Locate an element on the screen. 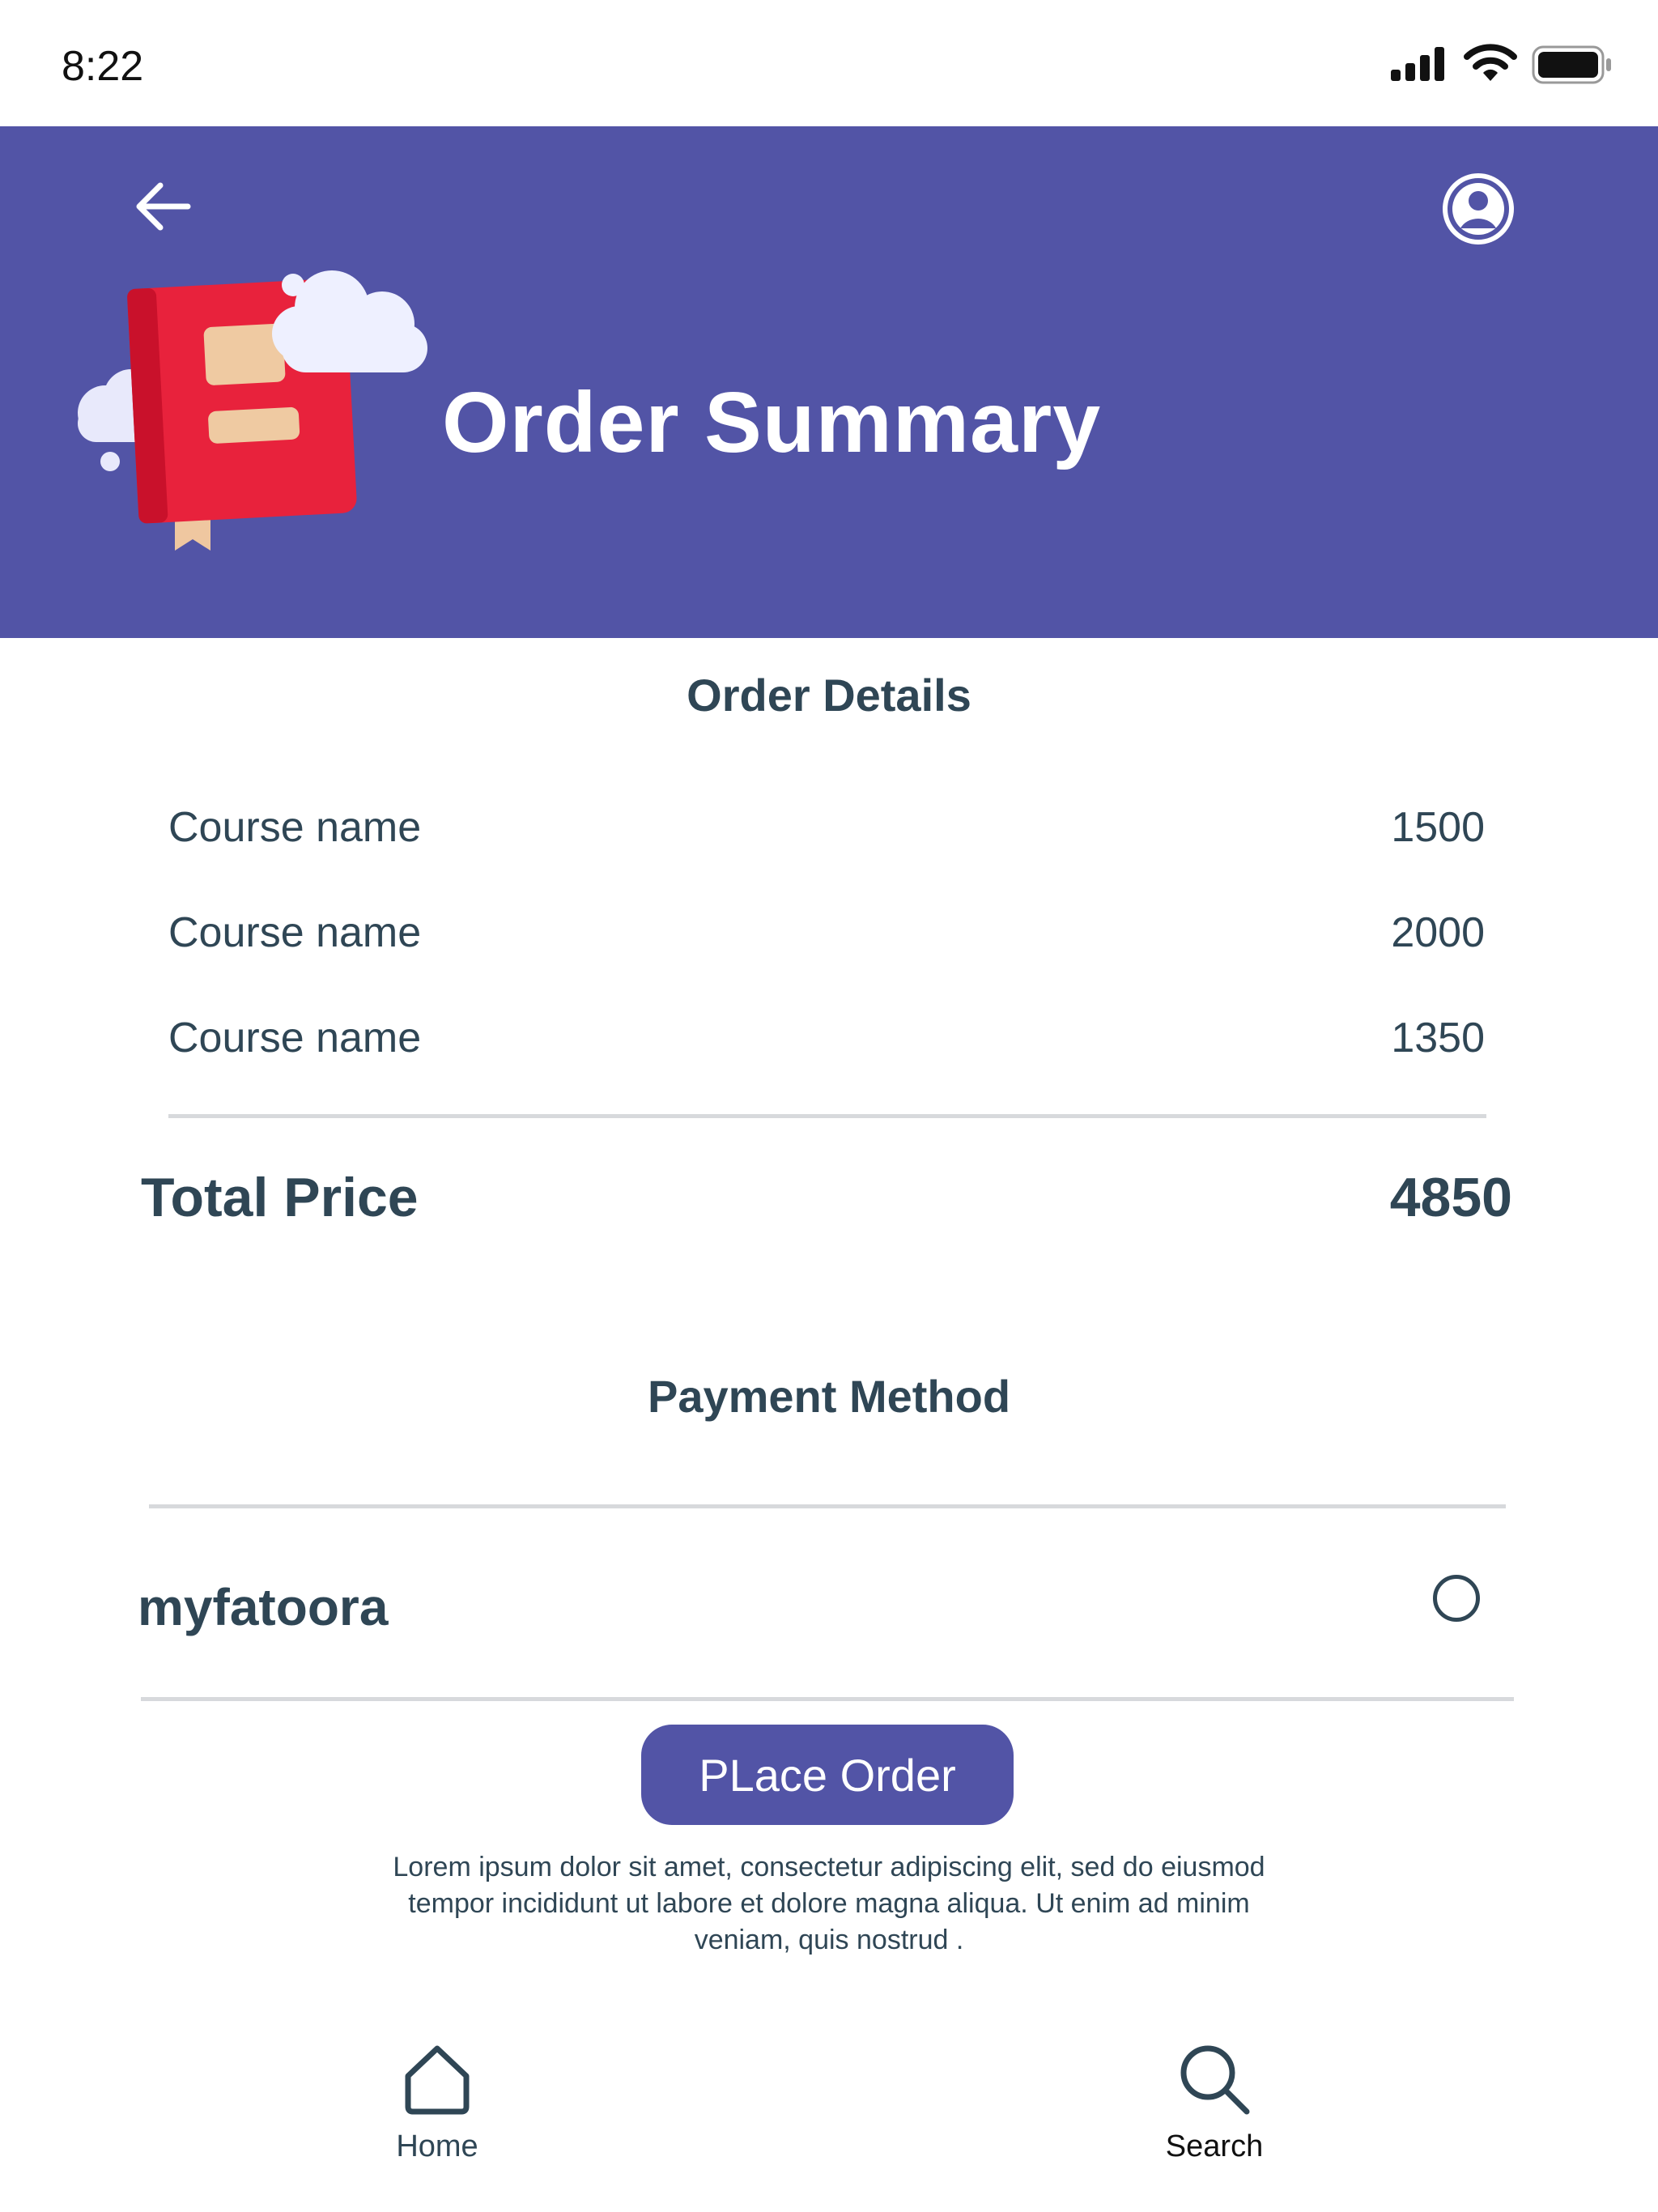 This screenshot has width=1658, height=2212. battery-icon is located at coordinates (1572, 66).